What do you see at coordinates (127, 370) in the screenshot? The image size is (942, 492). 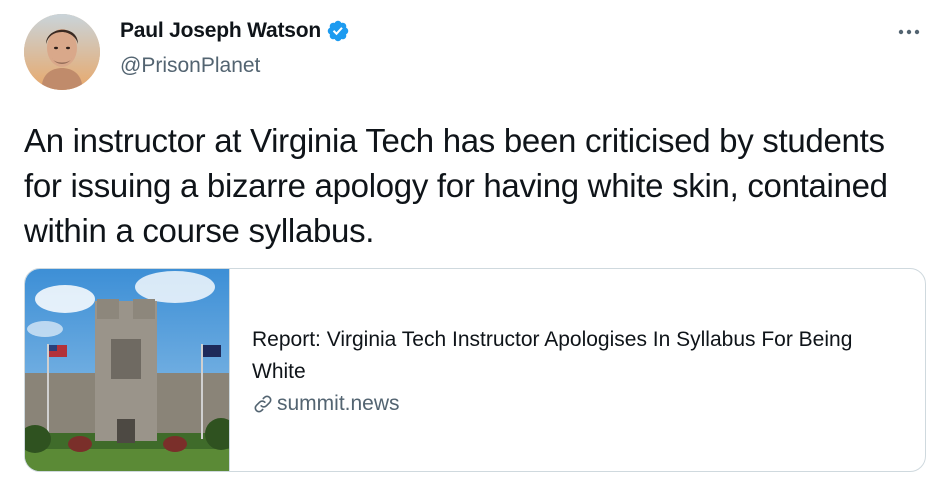 I see `link-card-thumbnail` at bounding box center [127, 370].